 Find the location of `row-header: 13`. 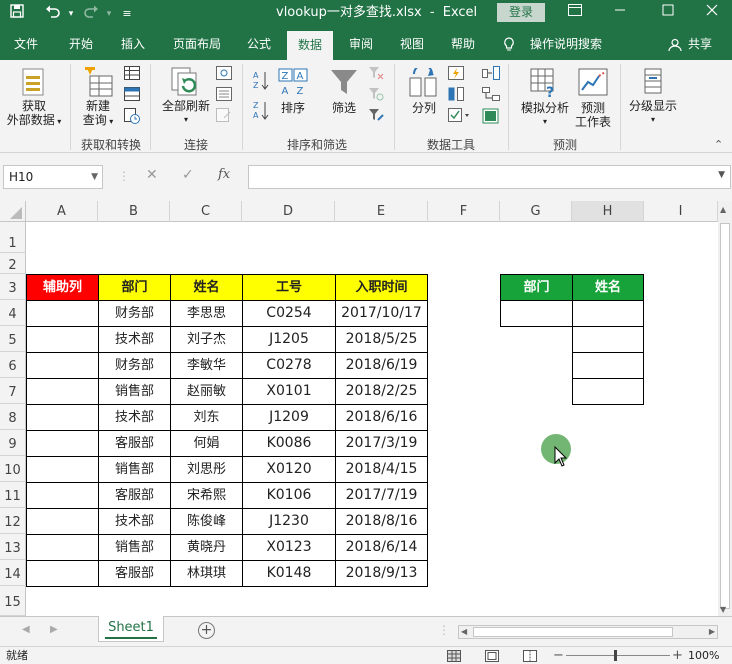

row-header: 13 is located at coordinates (13, 547).